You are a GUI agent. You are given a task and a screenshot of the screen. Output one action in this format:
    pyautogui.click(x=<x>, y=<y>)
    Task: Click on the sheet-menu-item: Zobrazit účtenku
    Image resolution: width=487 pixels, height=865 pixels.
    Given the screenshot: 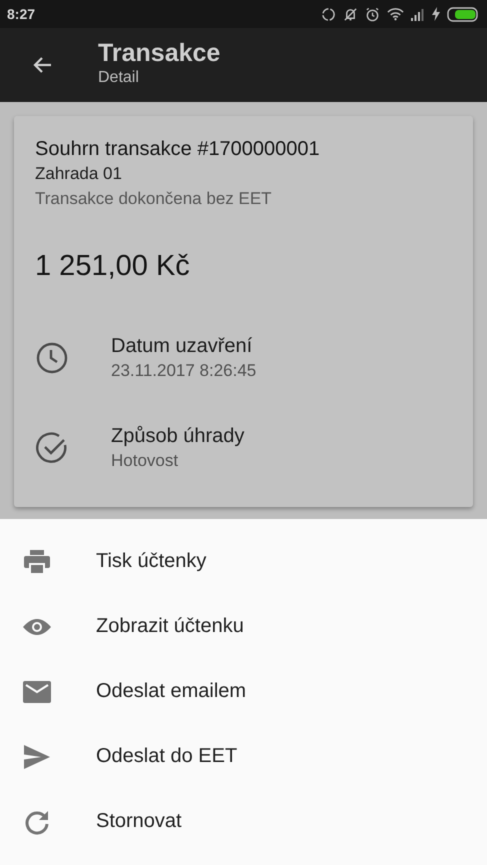 What is the action you would take?
    pyautogui.click(x=243, y=626)
    